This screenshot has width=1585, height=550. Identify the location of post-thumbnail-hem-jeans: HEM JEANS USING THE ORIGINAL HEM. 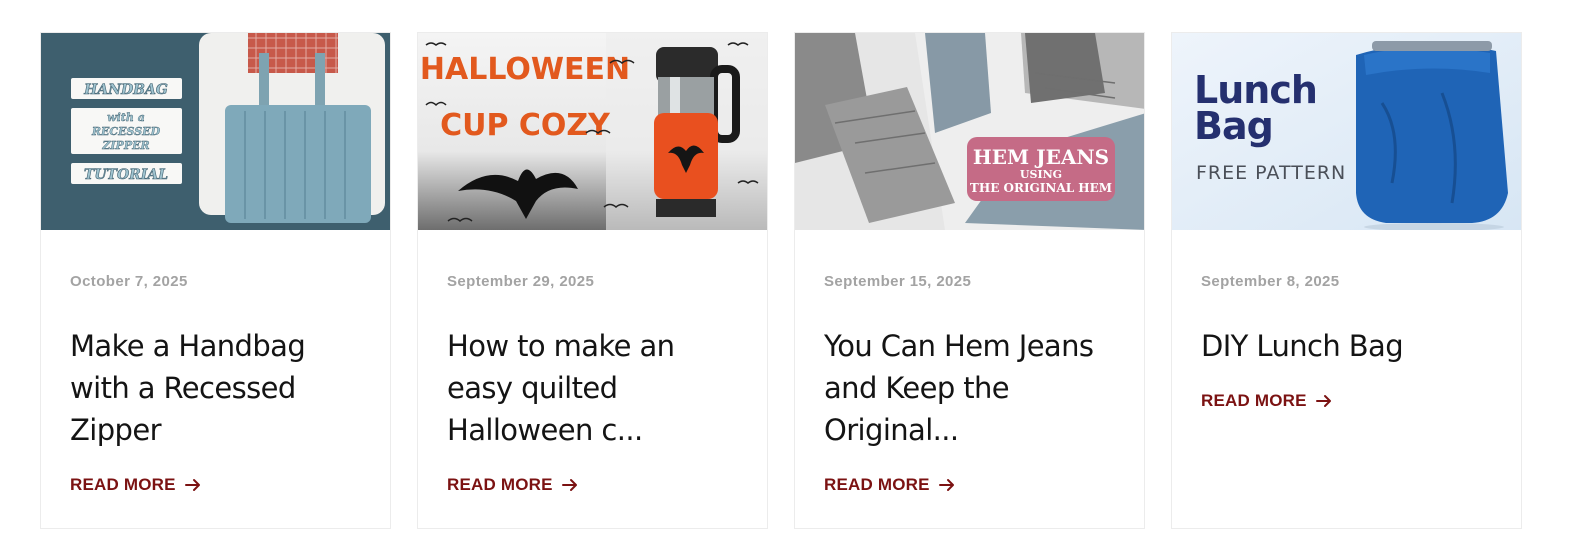
(969, 131).